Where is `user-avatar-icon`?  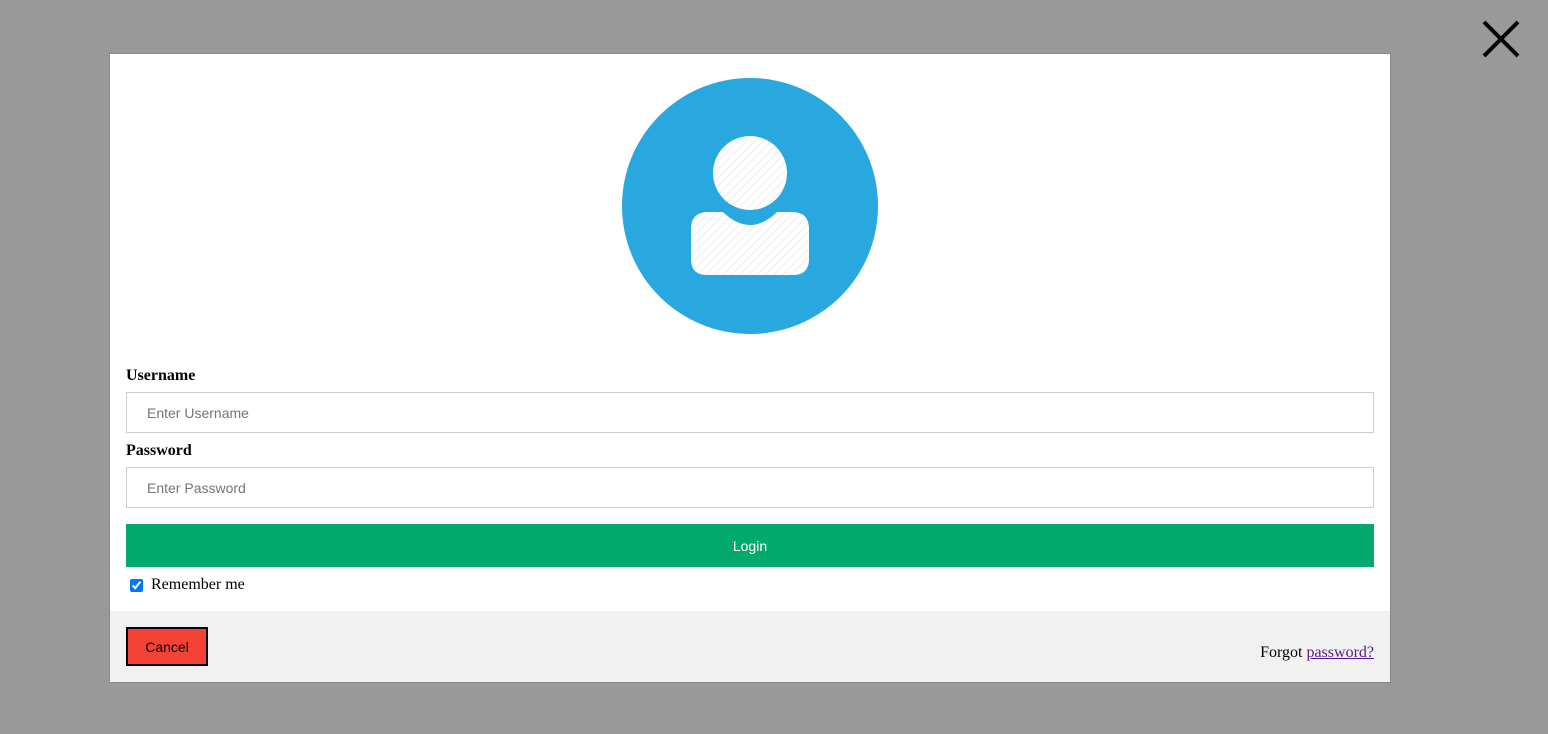 user-avatar-icon is located at coordinates (750, 206).